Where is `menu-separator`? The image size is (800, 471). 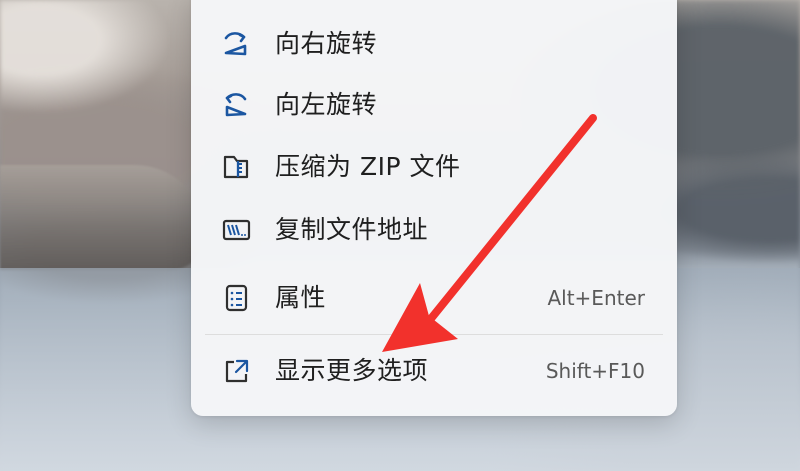 menu-separator is located at coordinates (434, 334).